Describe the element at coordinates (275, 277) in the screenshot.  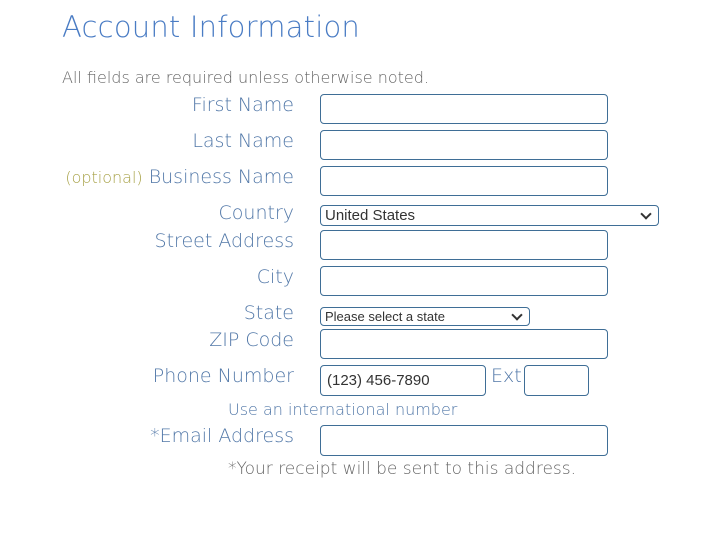
I see `city-label: City` at that location.